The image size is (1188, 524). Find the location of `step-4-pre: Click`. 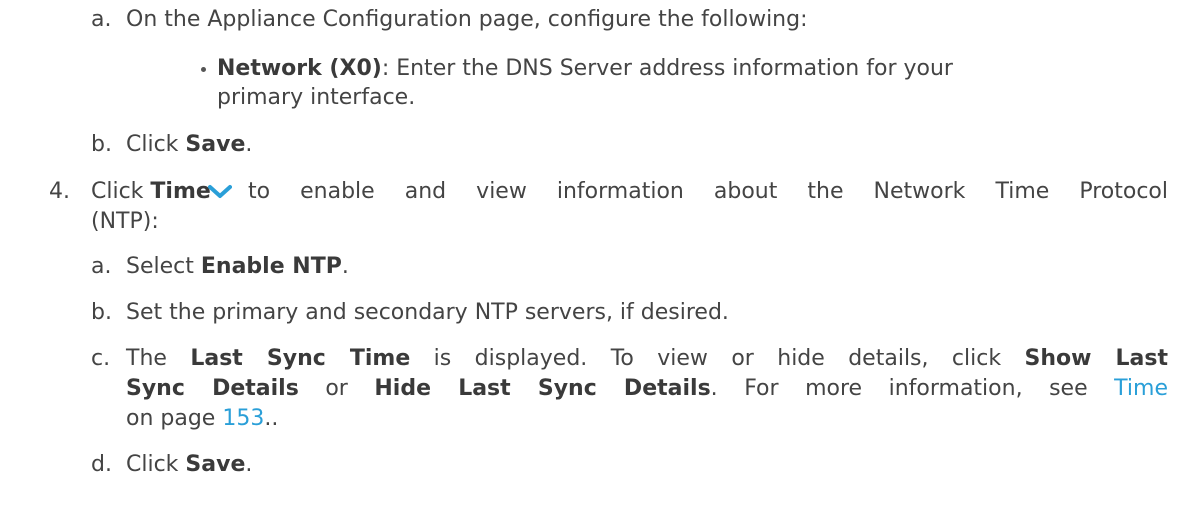

step-4-pre: Click is located at coordinates (121, 191).